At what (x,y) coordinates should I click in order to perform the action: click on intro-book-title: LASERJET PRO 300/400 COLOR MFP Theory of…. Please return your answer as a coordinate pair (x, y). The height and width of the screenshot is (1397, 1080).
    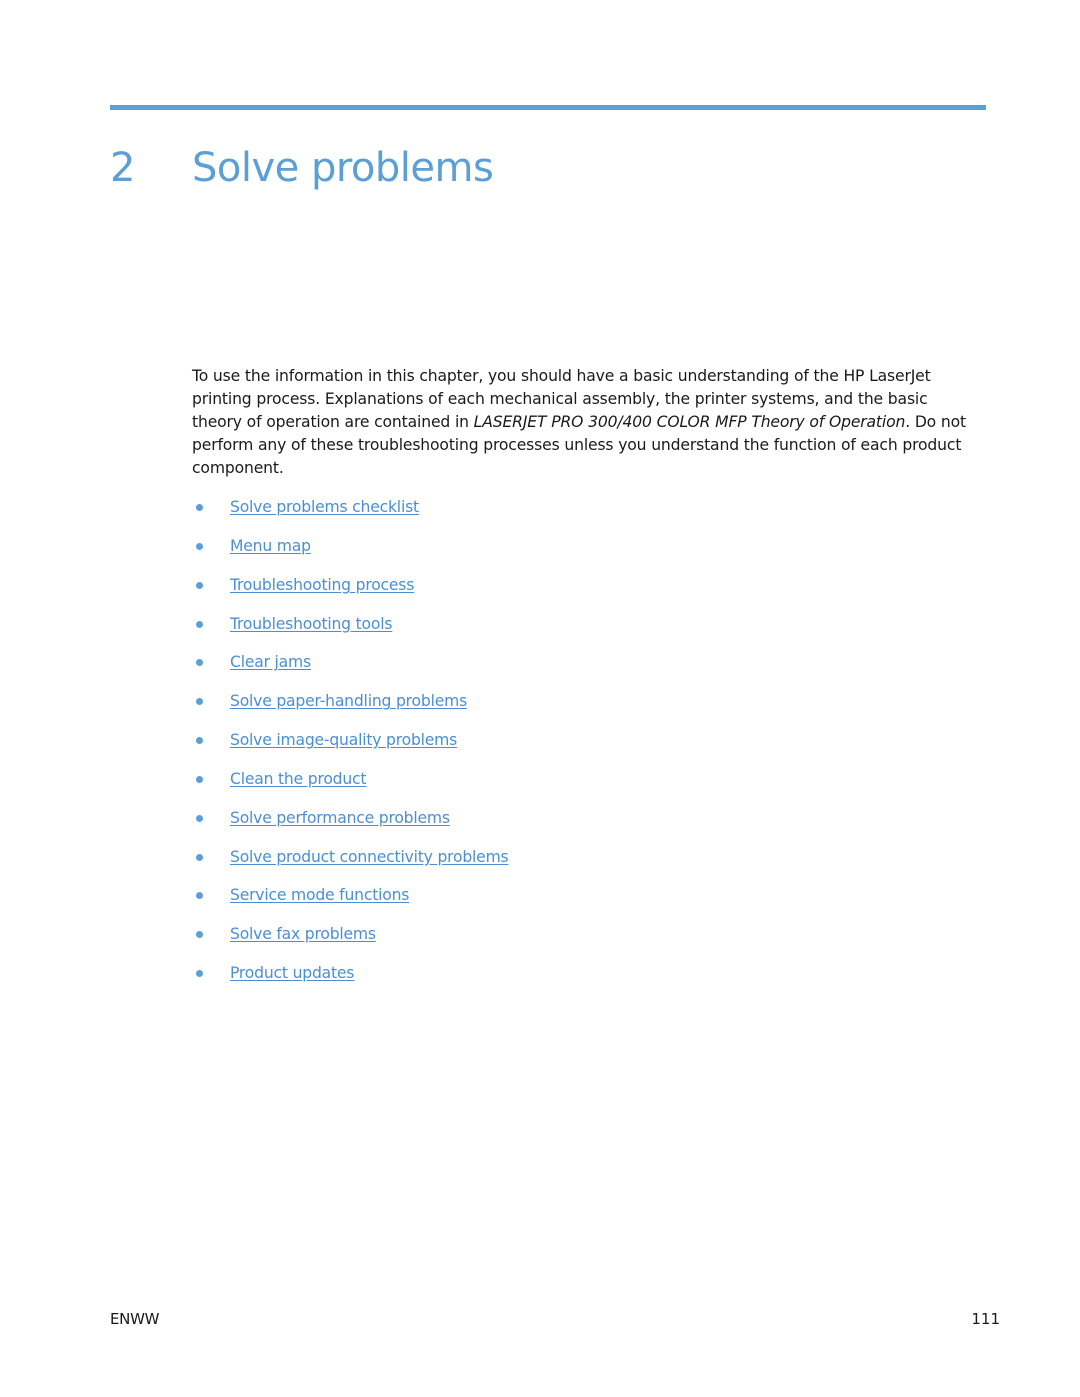
    Looking at the image, I should click on (689, 422).